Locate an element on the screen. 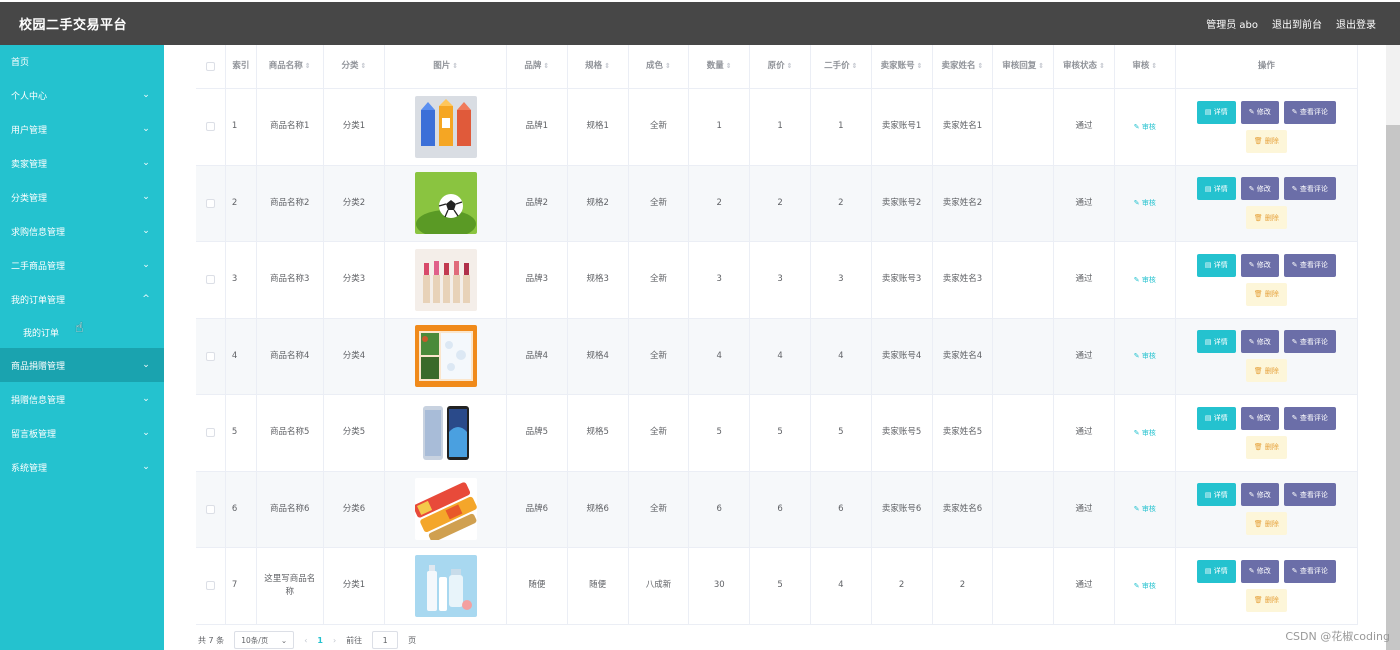 This screenshot has width=1400, height=650. sidebar-item-3: 卖家管理 ⌄ is located at coordinates (82, 163).